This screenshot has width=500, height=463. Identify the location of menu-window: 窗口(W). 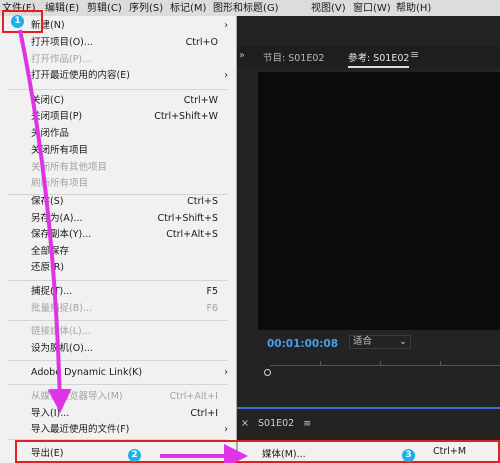
(372, 8).